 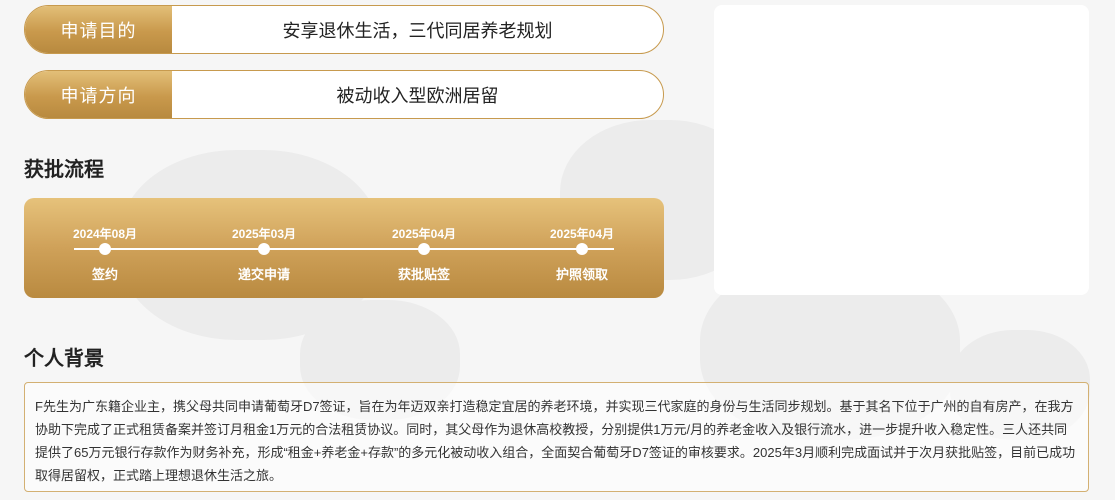 What do you see at coordinates (264, 234) in the screenshot?
I see `step-date: 2025年03月` at bounding box center [264, 234].